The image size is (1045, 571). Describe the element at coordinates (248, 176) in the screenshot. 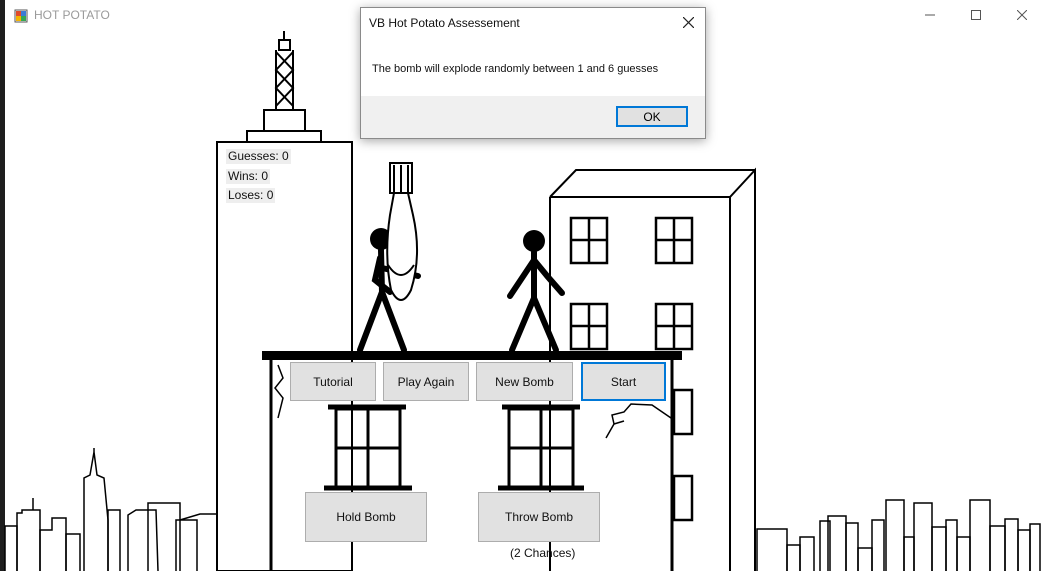

I see `wins-label: Wins: 0` at that location.